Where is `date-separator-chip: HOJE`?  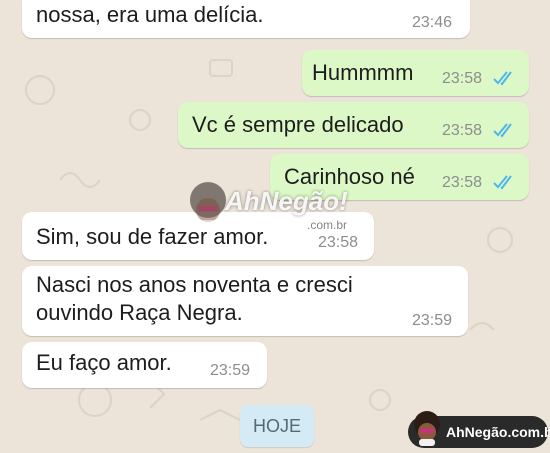 date-separator-chip: HOJE is located at coordinates (277, 426).